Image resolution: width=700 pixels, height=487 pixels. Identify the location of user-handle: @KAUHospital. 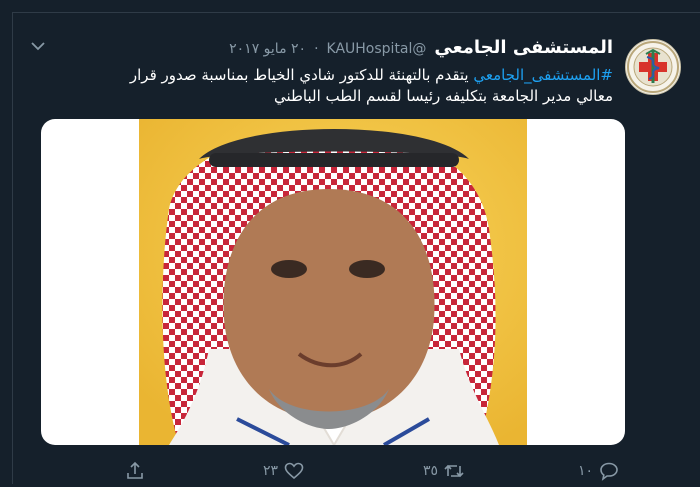
(377, 49).